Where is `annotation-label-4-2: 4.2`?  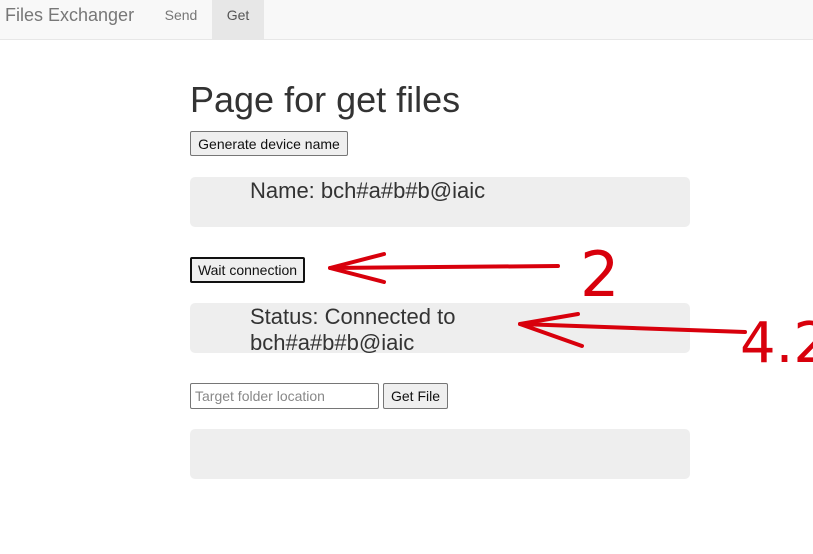 annotation-label-4-2: 4.2 is located at coordinates (776, 343).